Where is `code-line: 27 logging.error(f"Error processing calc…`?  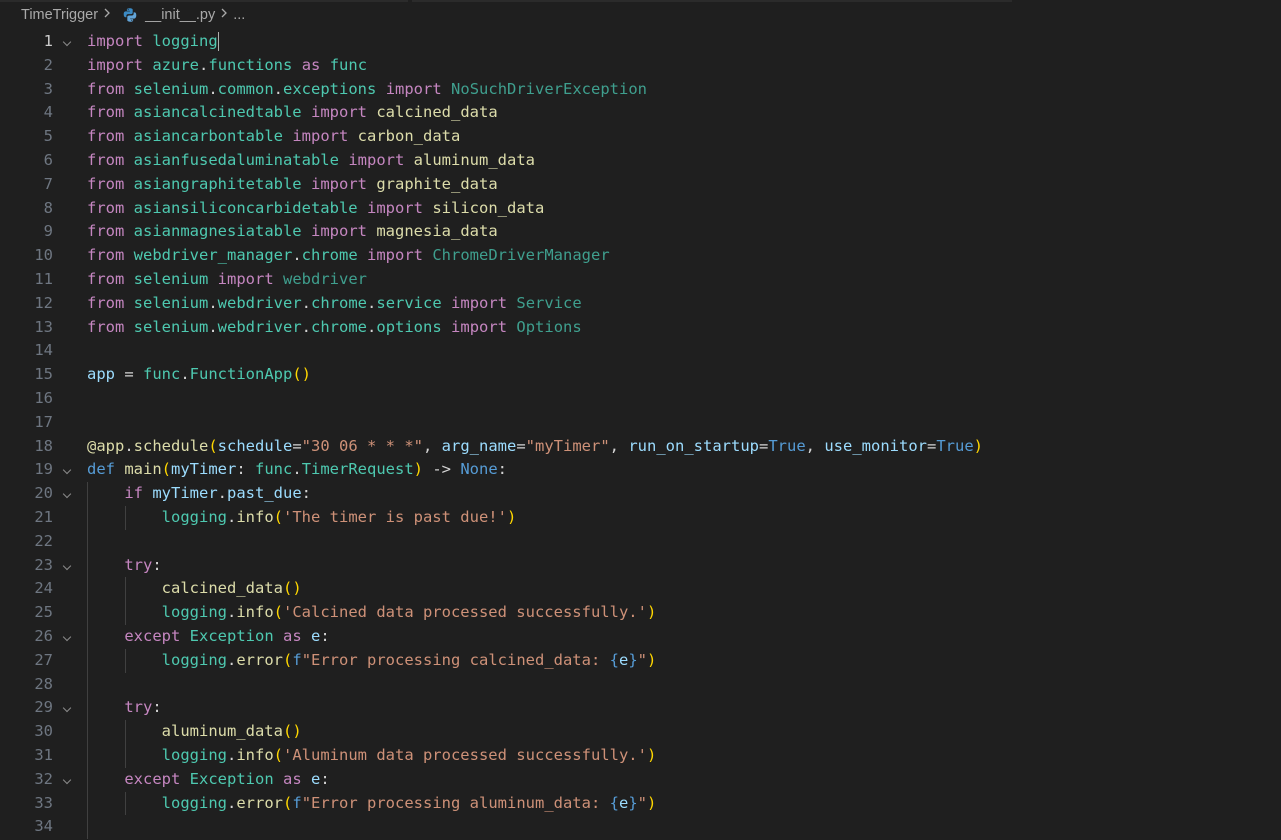 code-line: 27 logging.error(f"Error processing calc… is located at coordinates (640, 660).